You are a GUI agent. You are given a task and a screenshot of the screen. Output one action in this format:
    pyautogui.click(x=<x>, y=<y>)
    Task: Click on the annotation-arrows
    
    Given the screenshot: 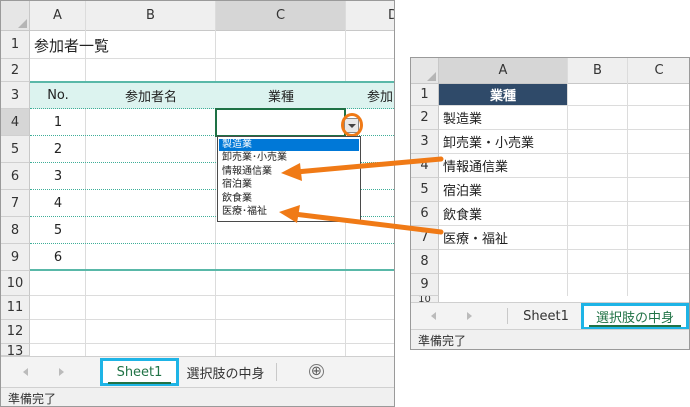 What is the action you would take?
    pyautogui.click(x=361, y=195)
    